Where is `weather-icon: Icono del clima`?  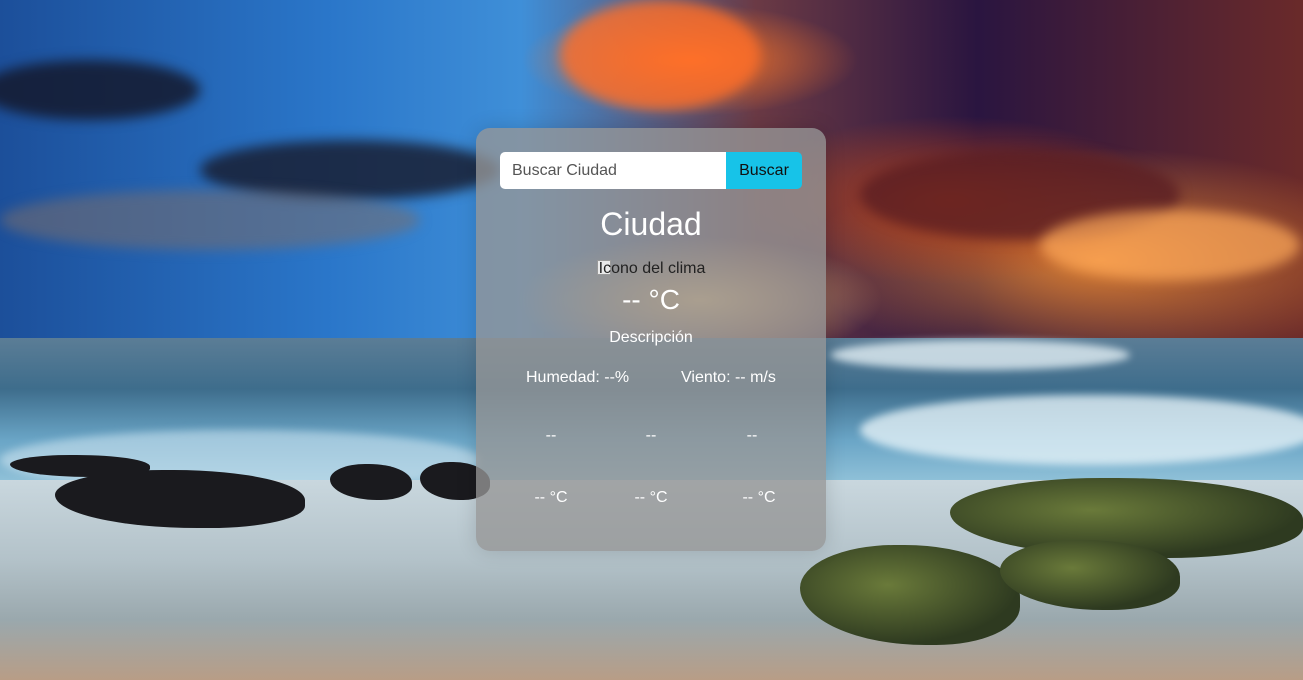 weather-icon: Icono del clima is located at coordinates (651, 269).